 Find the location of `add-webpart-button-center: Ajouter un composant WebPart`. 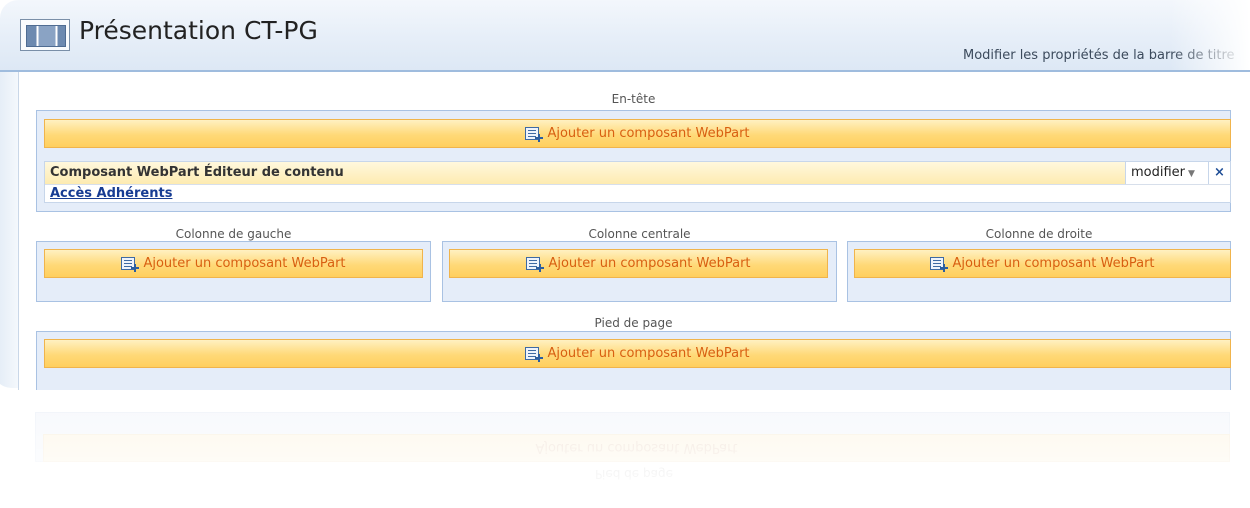

add-webpart-button-center: Ajouter un composant WebPart is located at coordinates (638, 263).